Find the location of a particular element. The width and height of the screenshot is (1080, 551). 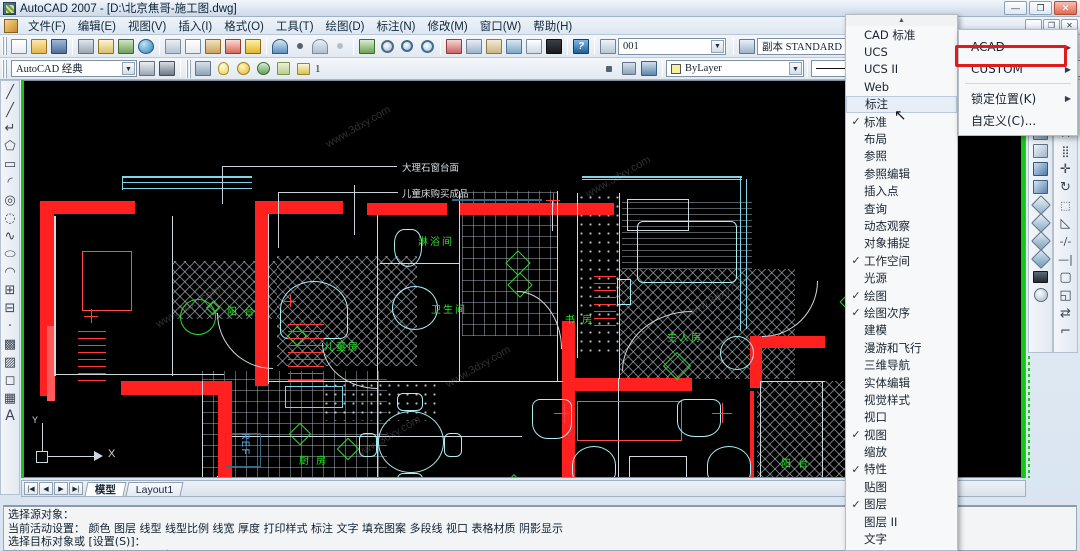

menu-file: 文件(F) is located at coordinates (47, 26).